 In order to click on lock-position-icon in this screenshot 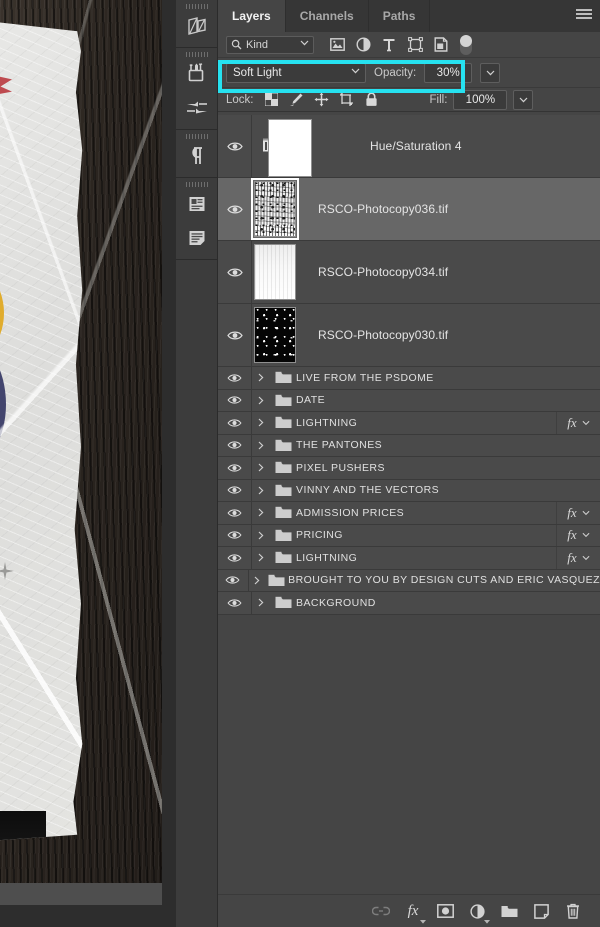, I will do `click(322, 100)`.